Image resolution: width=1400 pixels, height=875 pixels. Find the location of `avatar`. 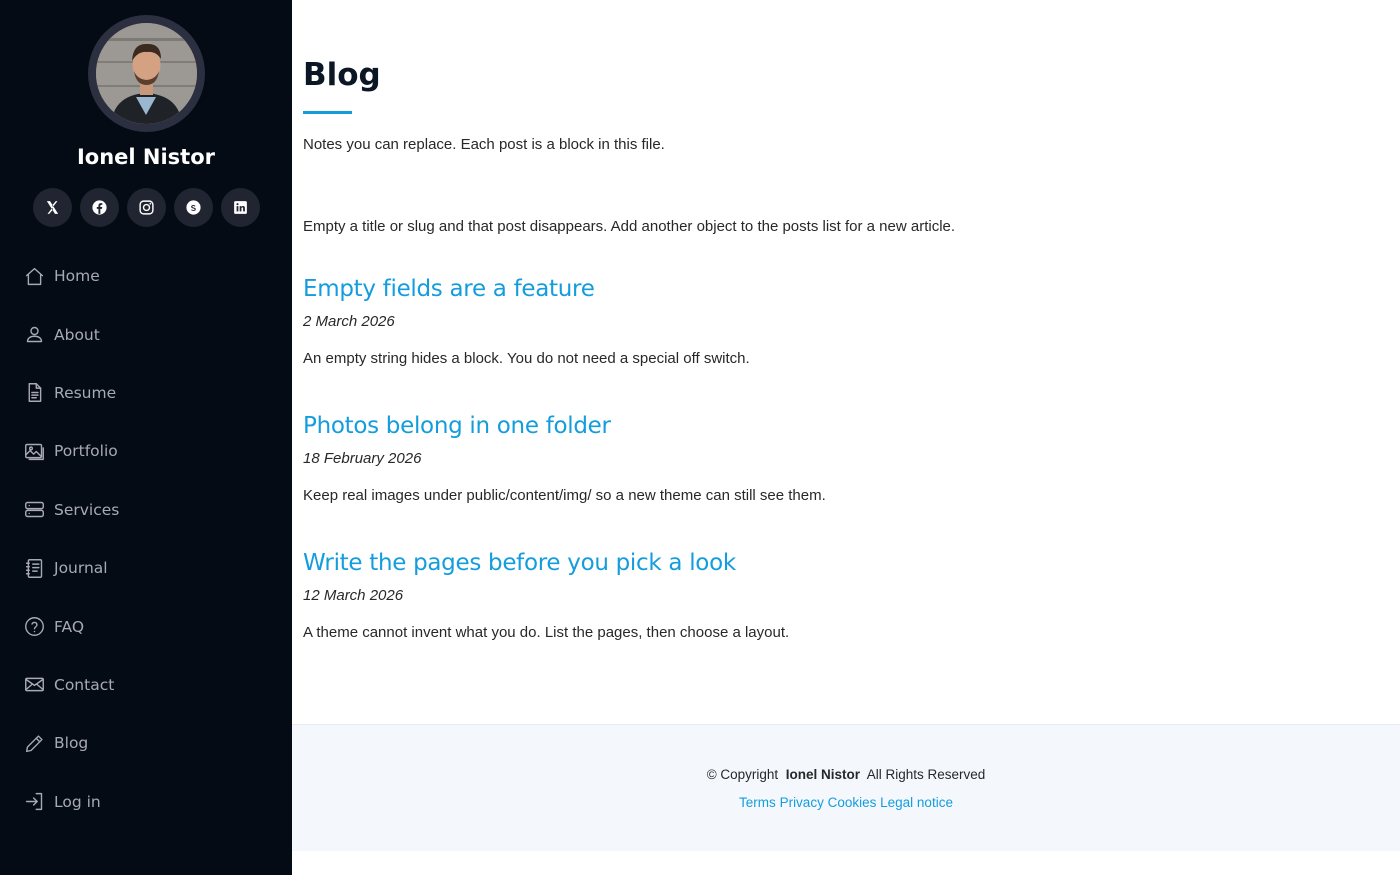

avatar is located at coordinates (146, 73).